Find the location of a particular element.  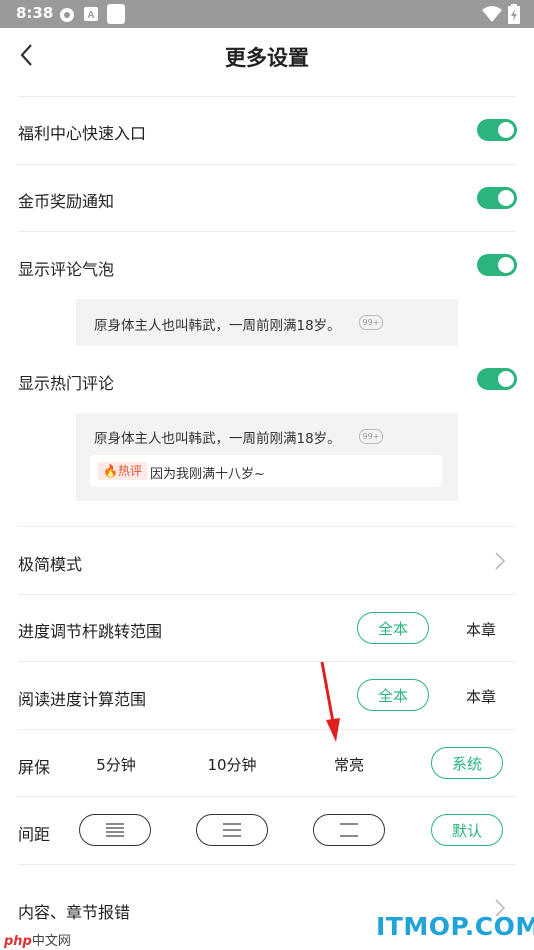

php-watermark-text: 中文网 is located at coordinates (51, 941).